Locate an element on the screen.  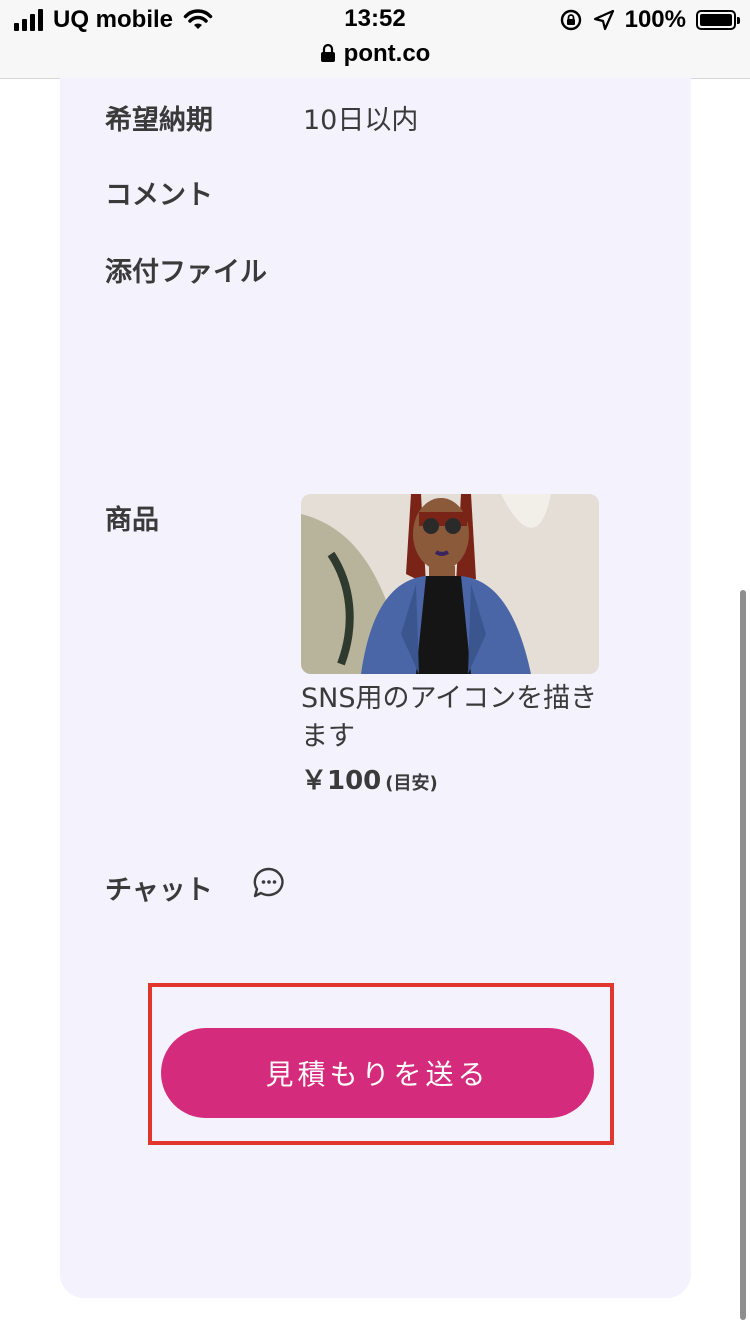
status-right: 100% is located at coordinates (649, 20).